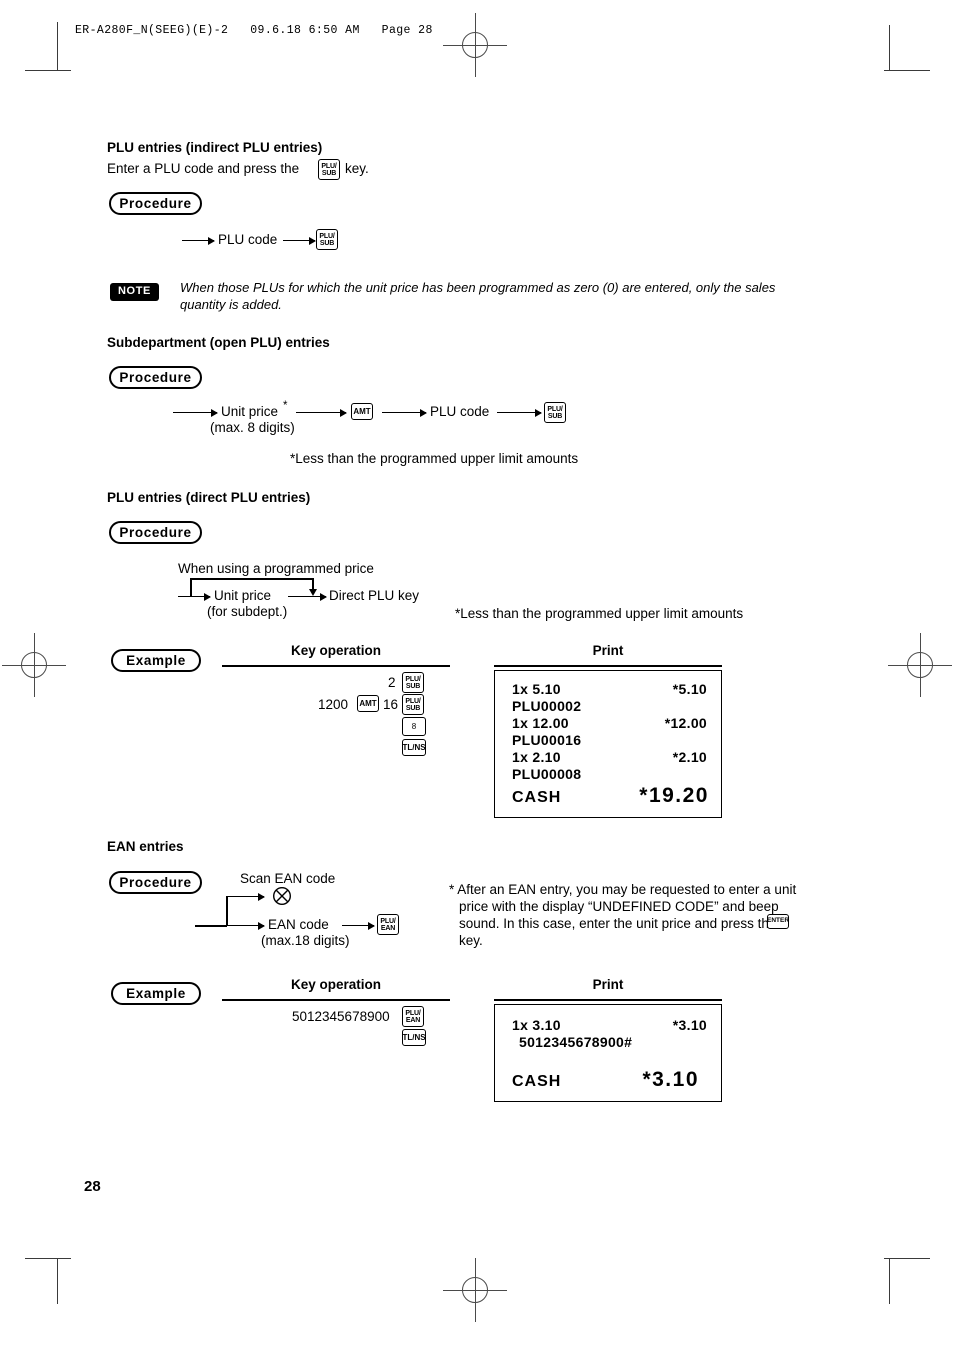 The image size is (954, 1351). I want to click on amt-key-op1: AMT, so click(368, 703).